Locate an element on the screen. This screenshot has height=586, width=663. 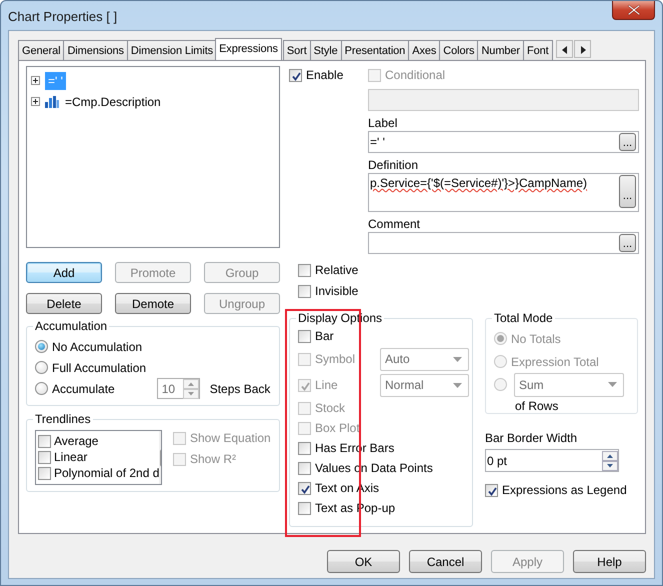
checkbox-label: Enable is located at coordinates (325, 75).